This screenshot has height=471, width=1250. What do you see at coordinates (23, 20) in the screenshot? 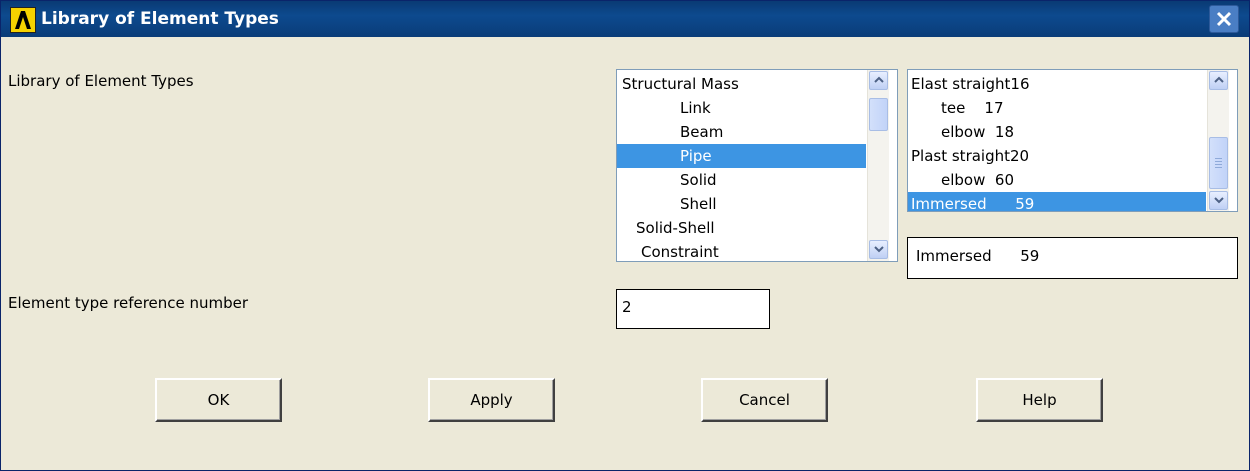
I see `ansys-logo-icon` at bounding box center [23, 20].